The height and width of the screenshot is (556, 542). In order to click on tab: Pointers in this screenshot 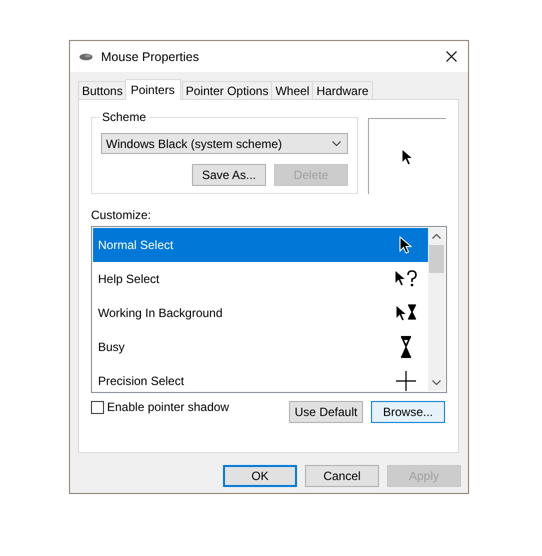, I will do `click(152, 89)`.